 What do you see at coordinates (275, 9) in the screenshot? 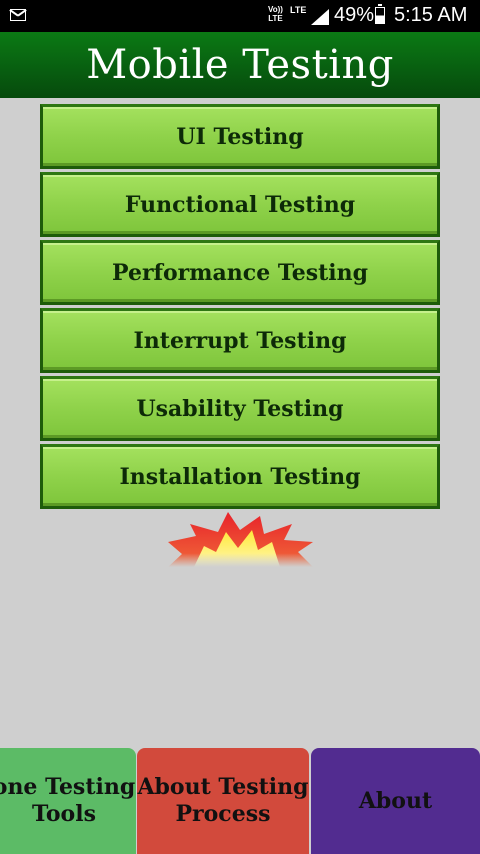
I see `volte-top-text: Vo))` at bounding box center [275, 9].